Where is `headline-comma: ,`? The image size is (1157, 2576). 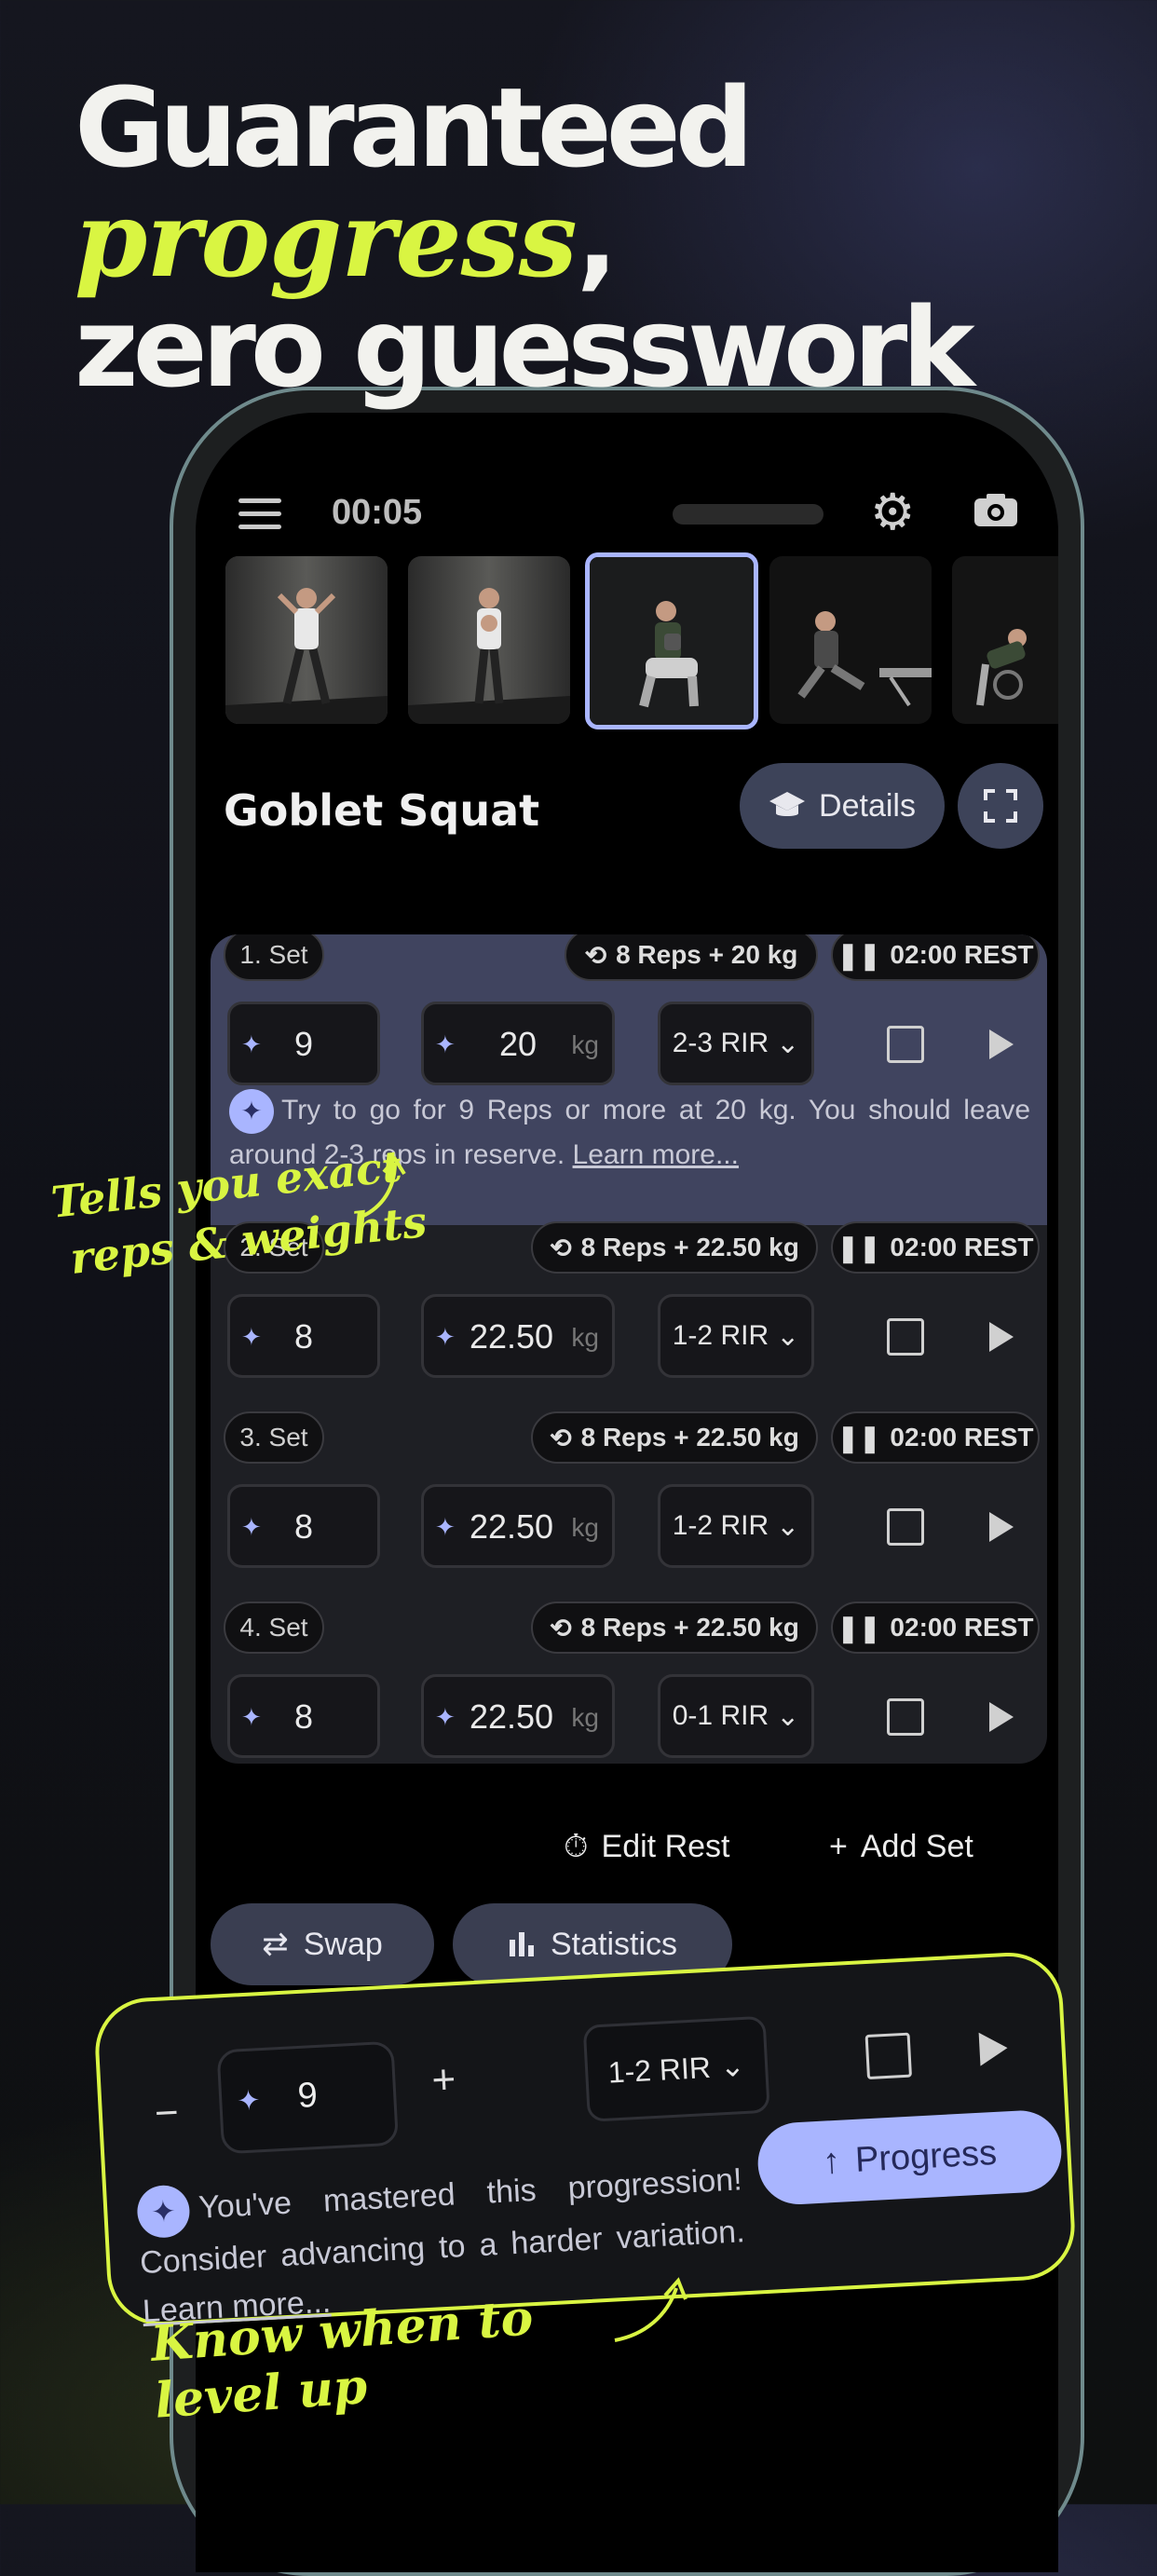 headline-comma: , is located at coordinates (597, 237).